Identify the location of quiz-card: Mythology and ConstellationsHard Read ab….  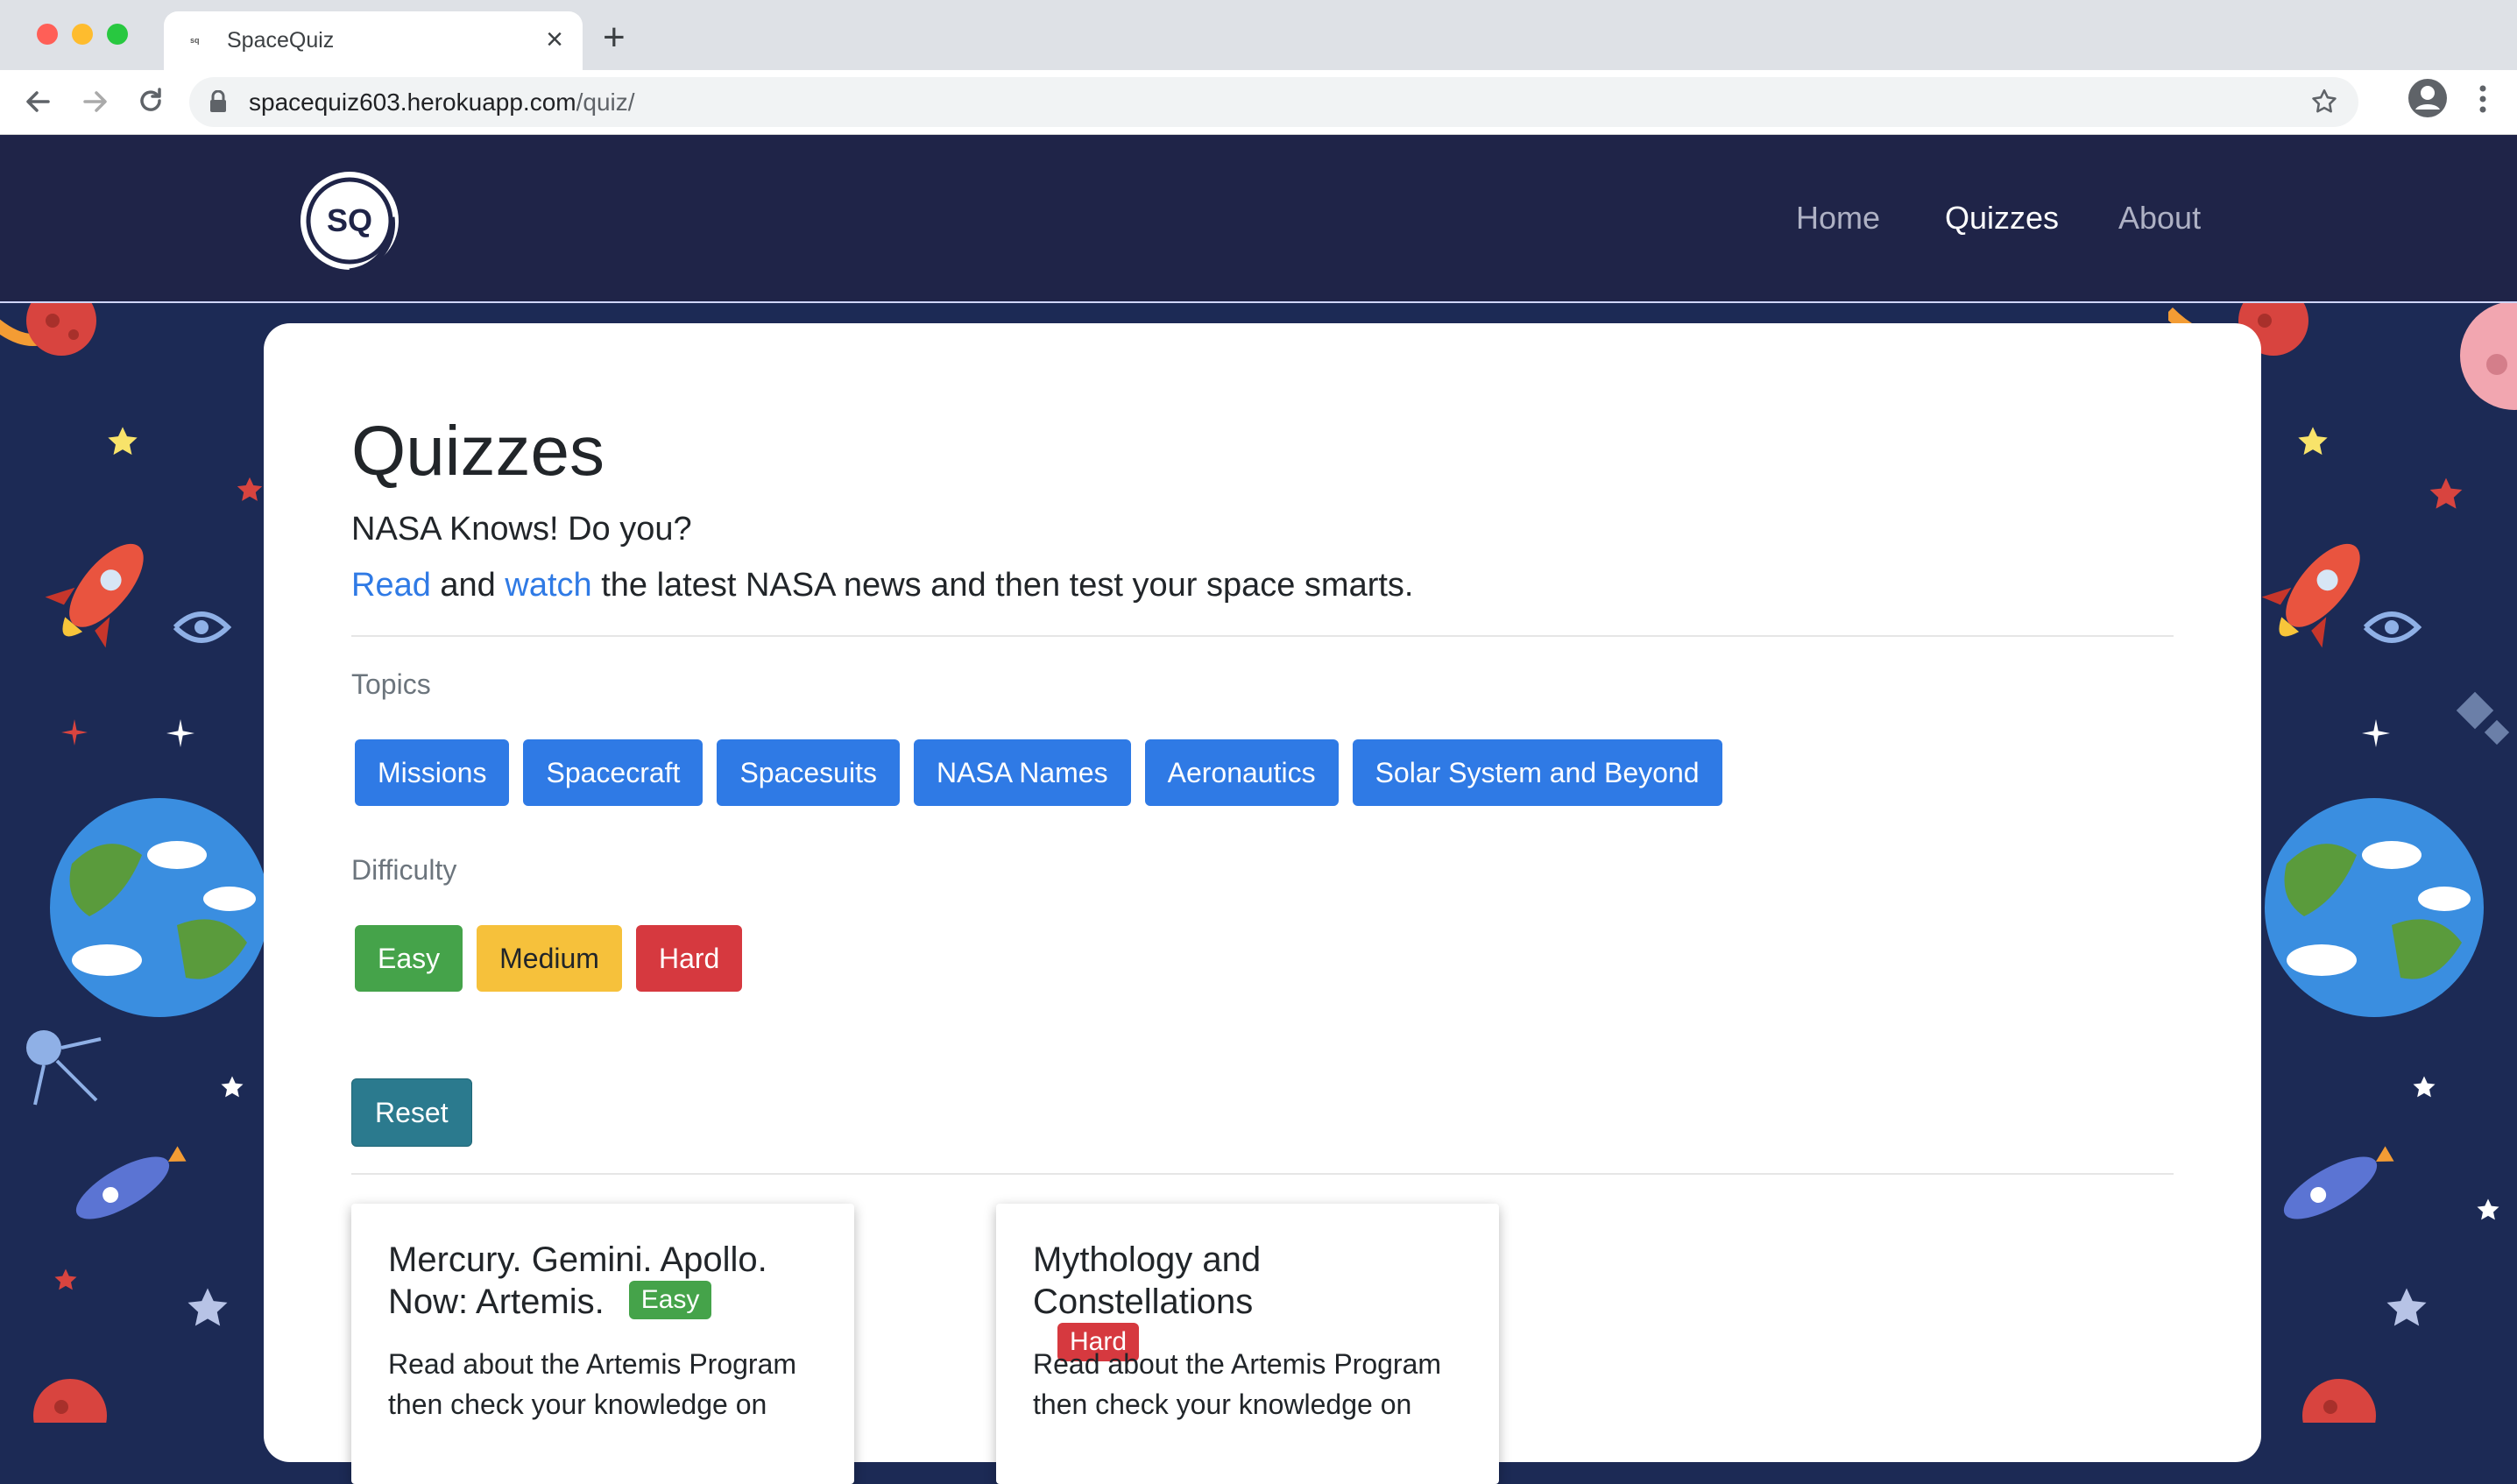
(1247, 1344).